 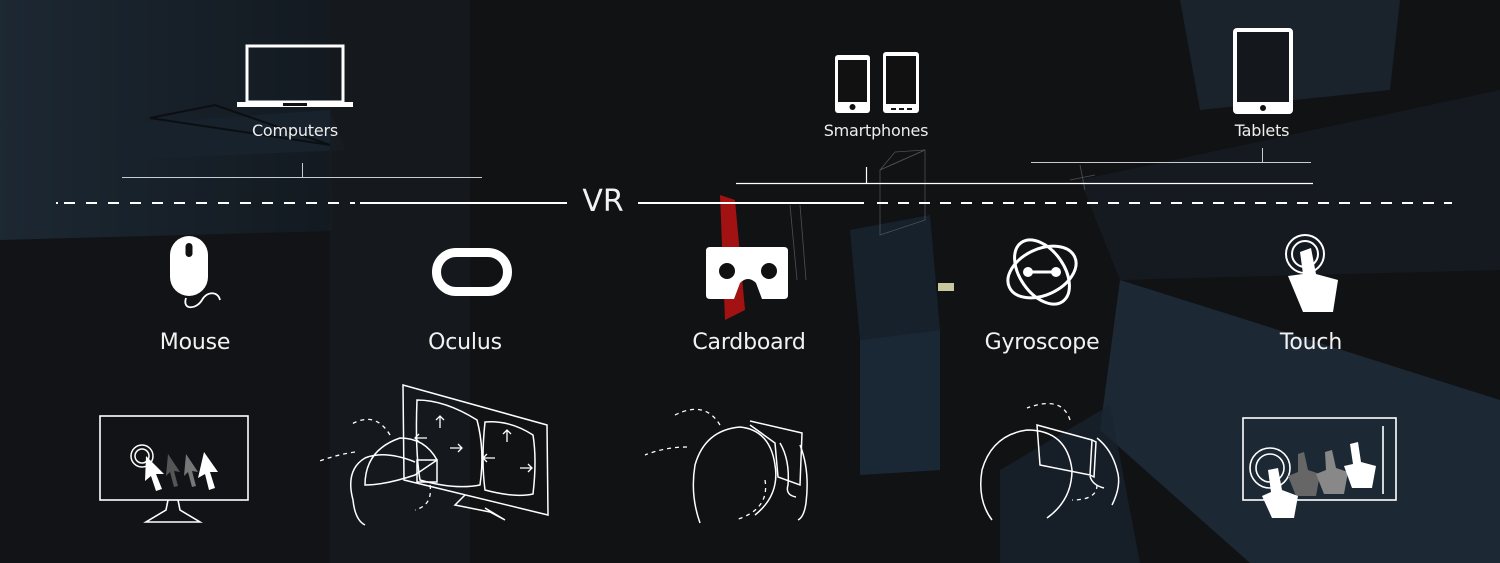 I want to click on bracket-computers, so click(x=302, y=170).